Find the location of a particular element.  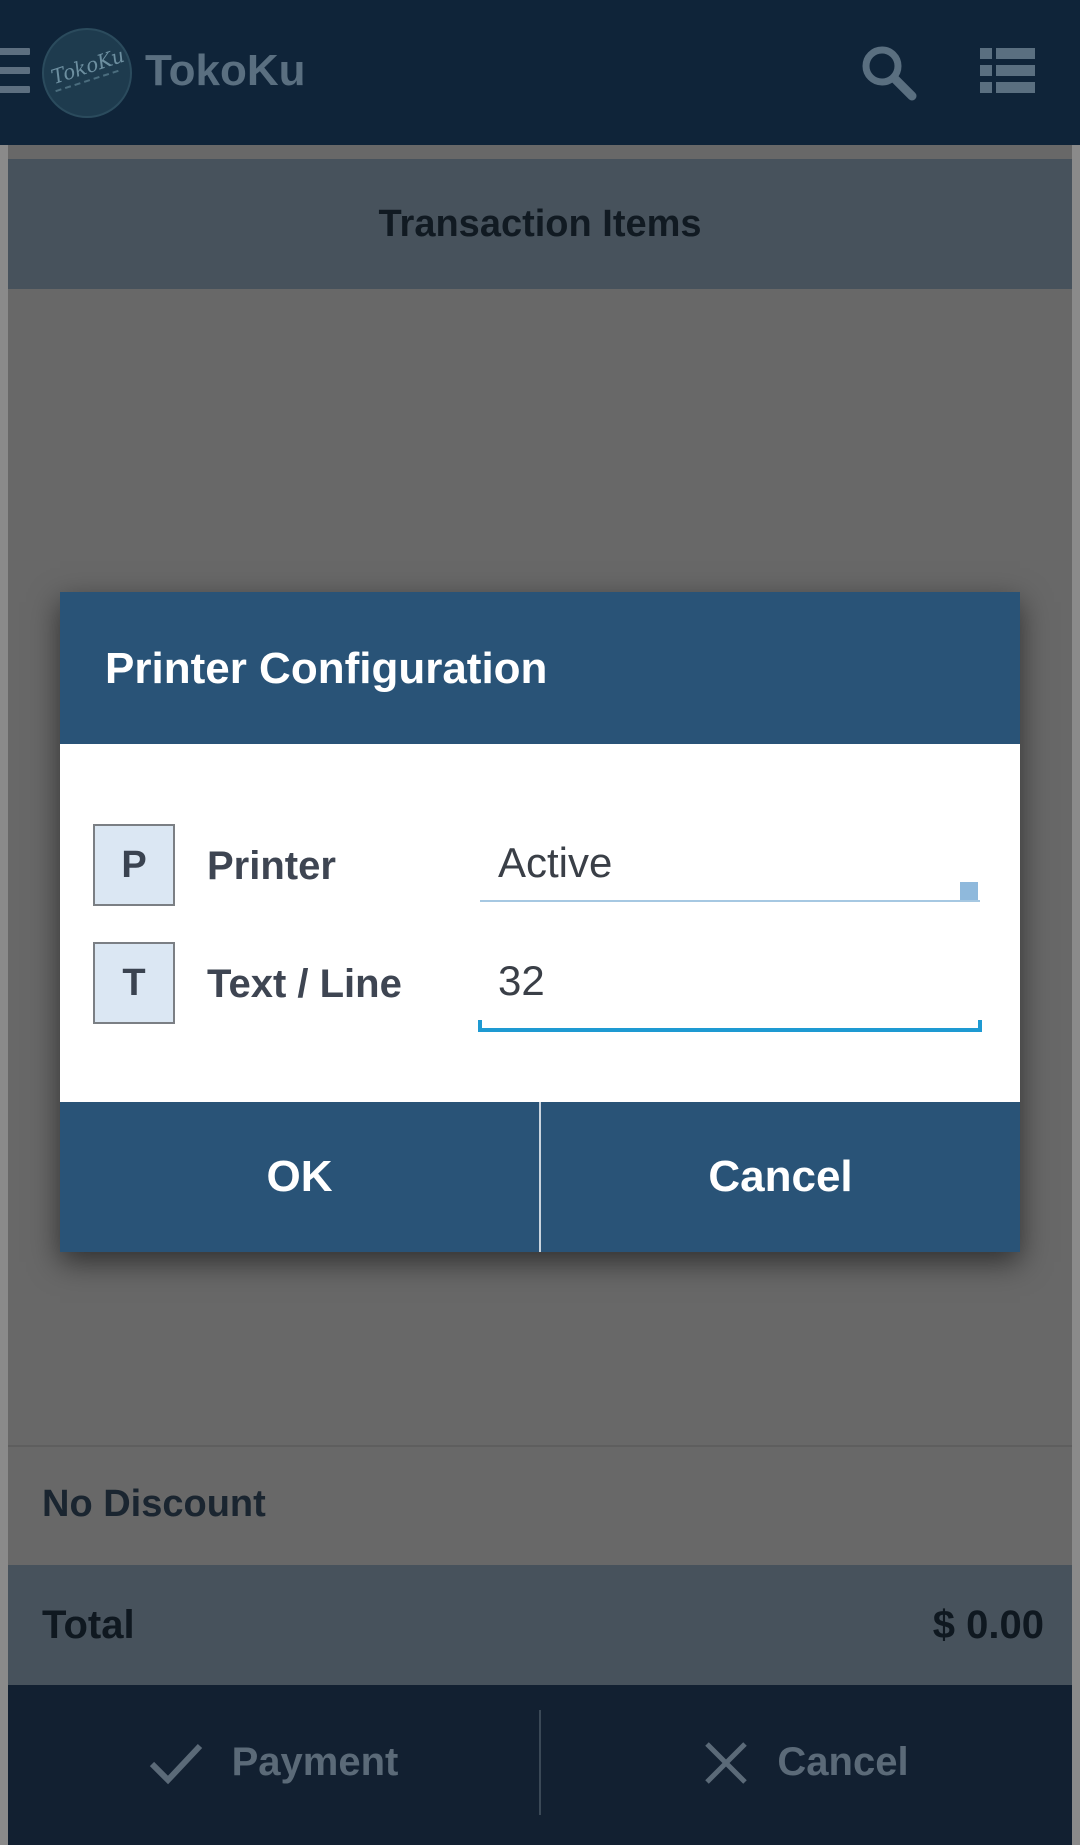

total-row: Total $ 0.00 is located at coordinates (540, 1625).